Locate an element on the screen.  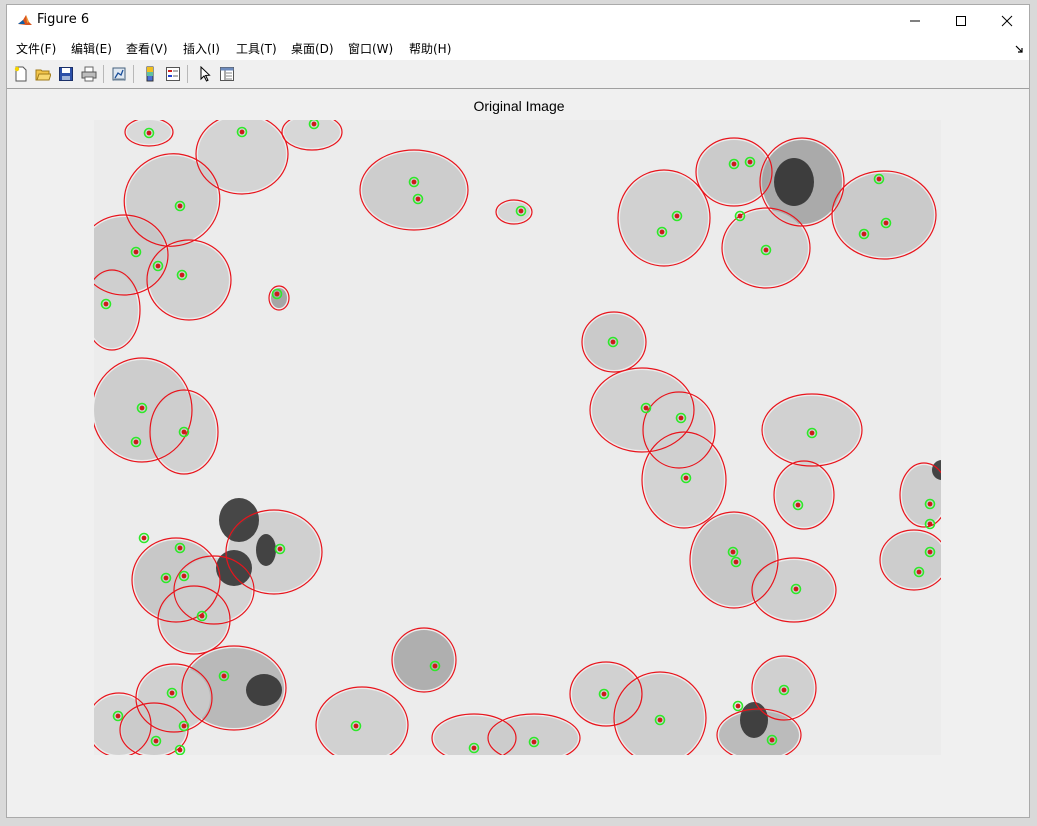
colorbar-button is located at coordinates (150, 74).